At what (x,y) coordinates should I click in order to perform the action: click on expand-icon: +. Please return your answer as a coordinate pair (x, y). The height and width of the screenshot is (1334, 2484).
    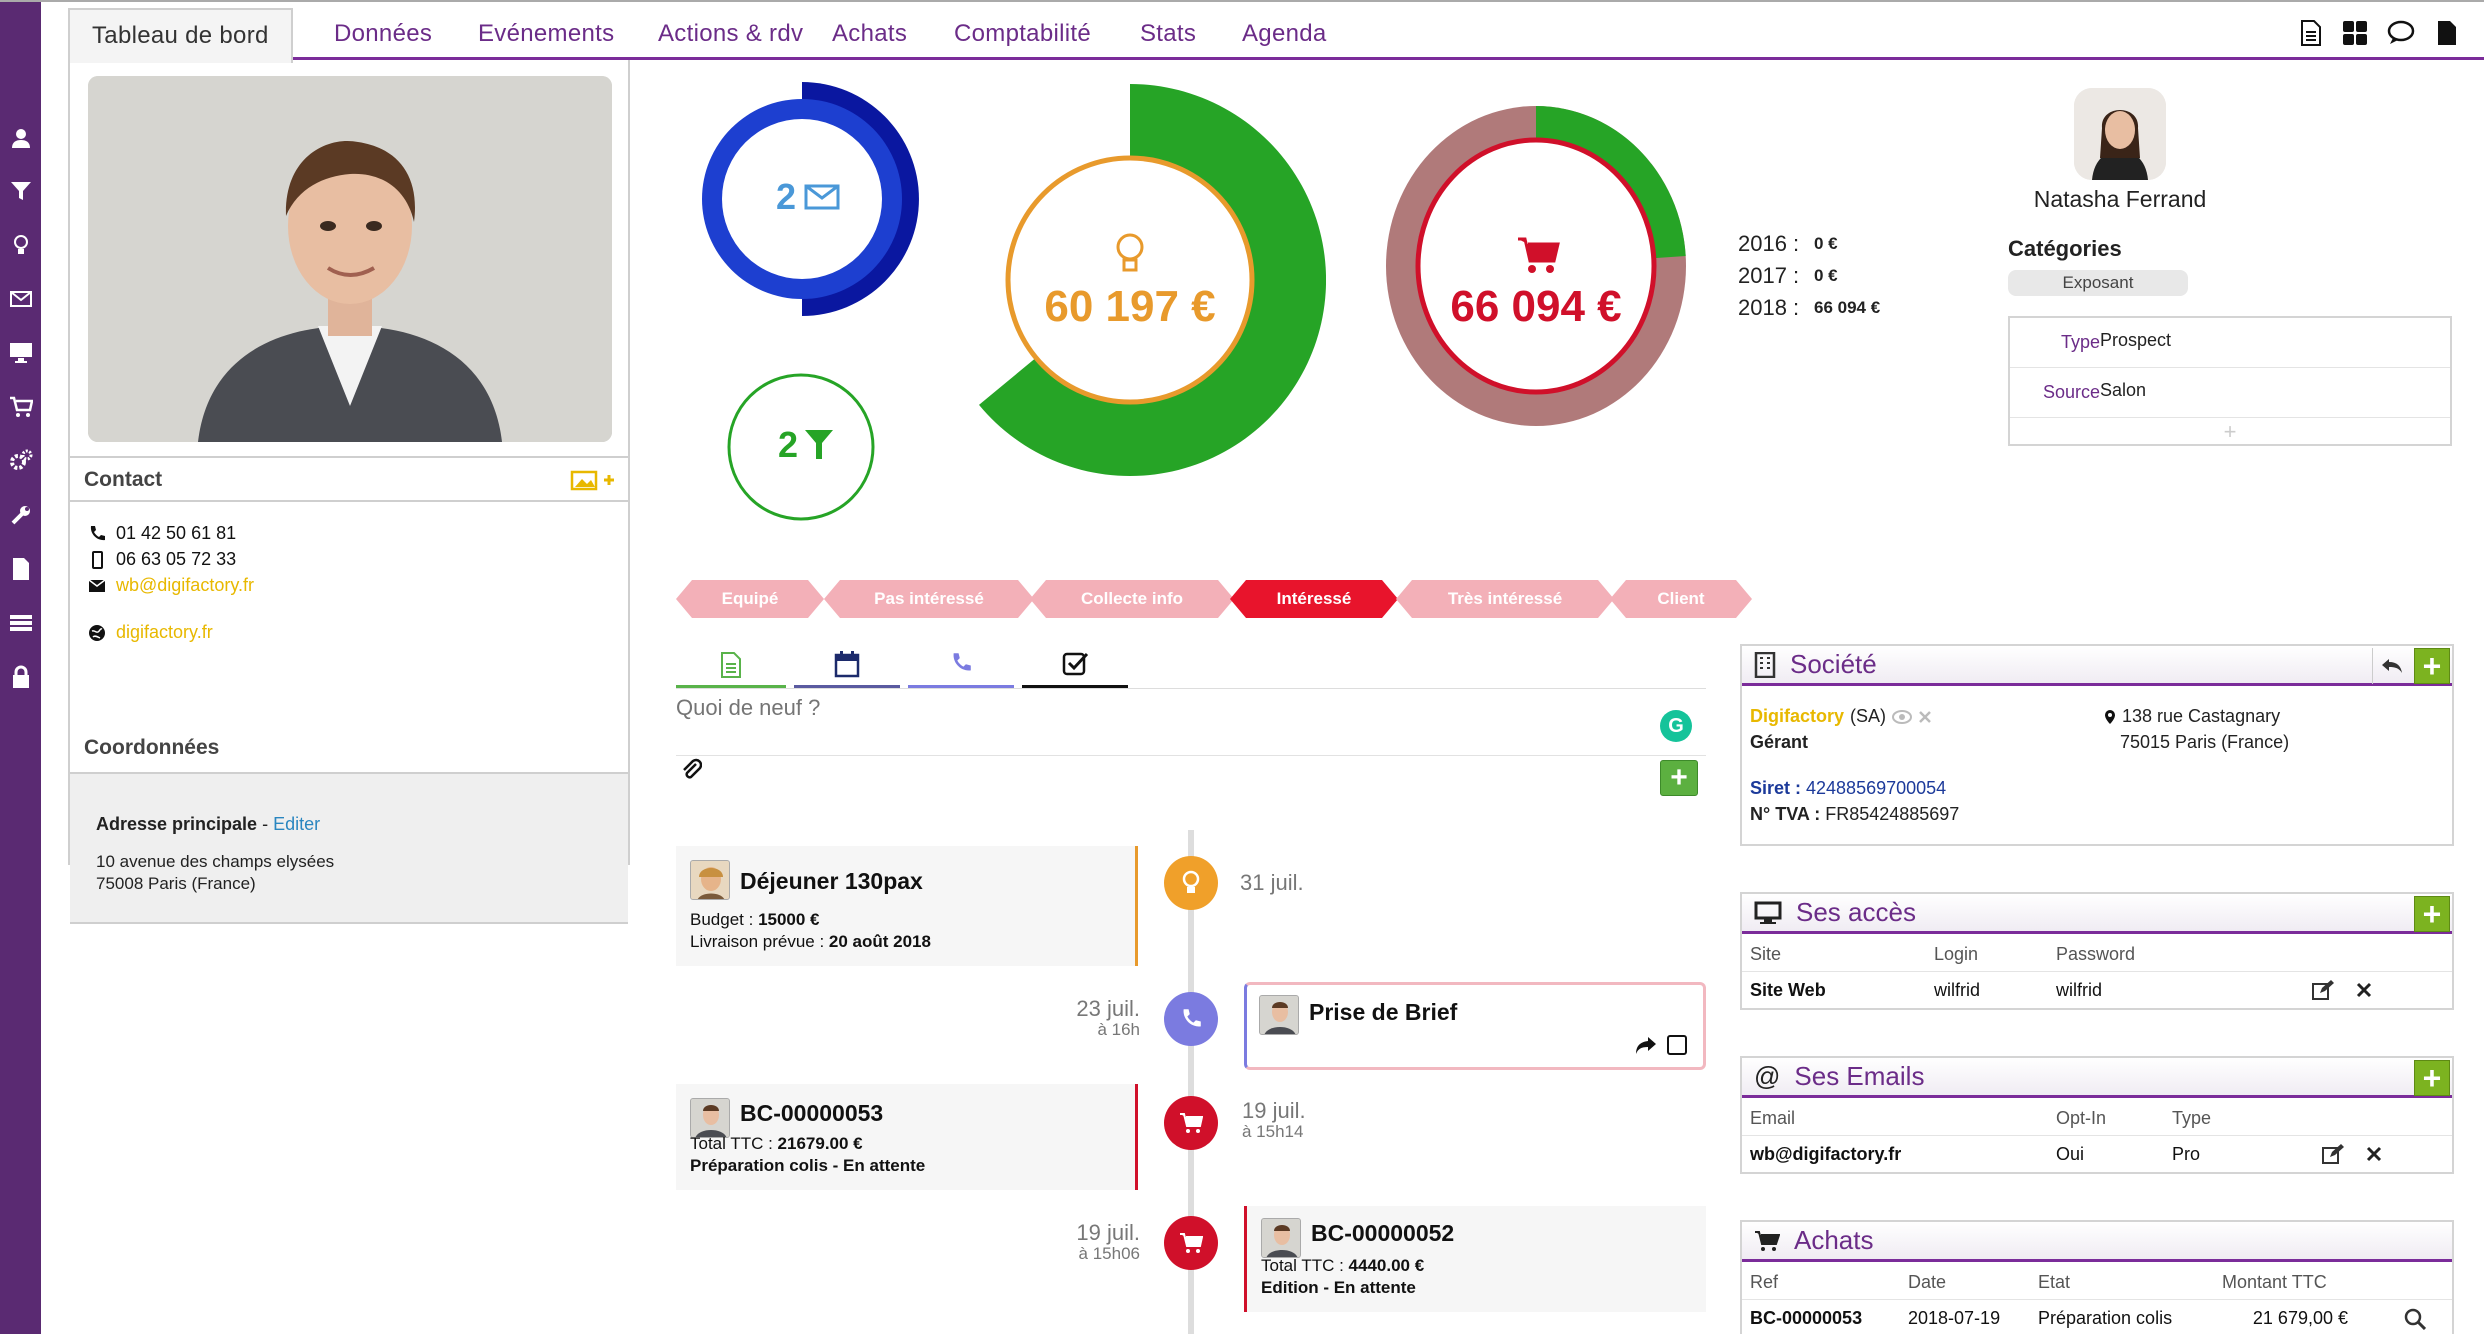
    Looking at the image, I should click on (2230, 432).